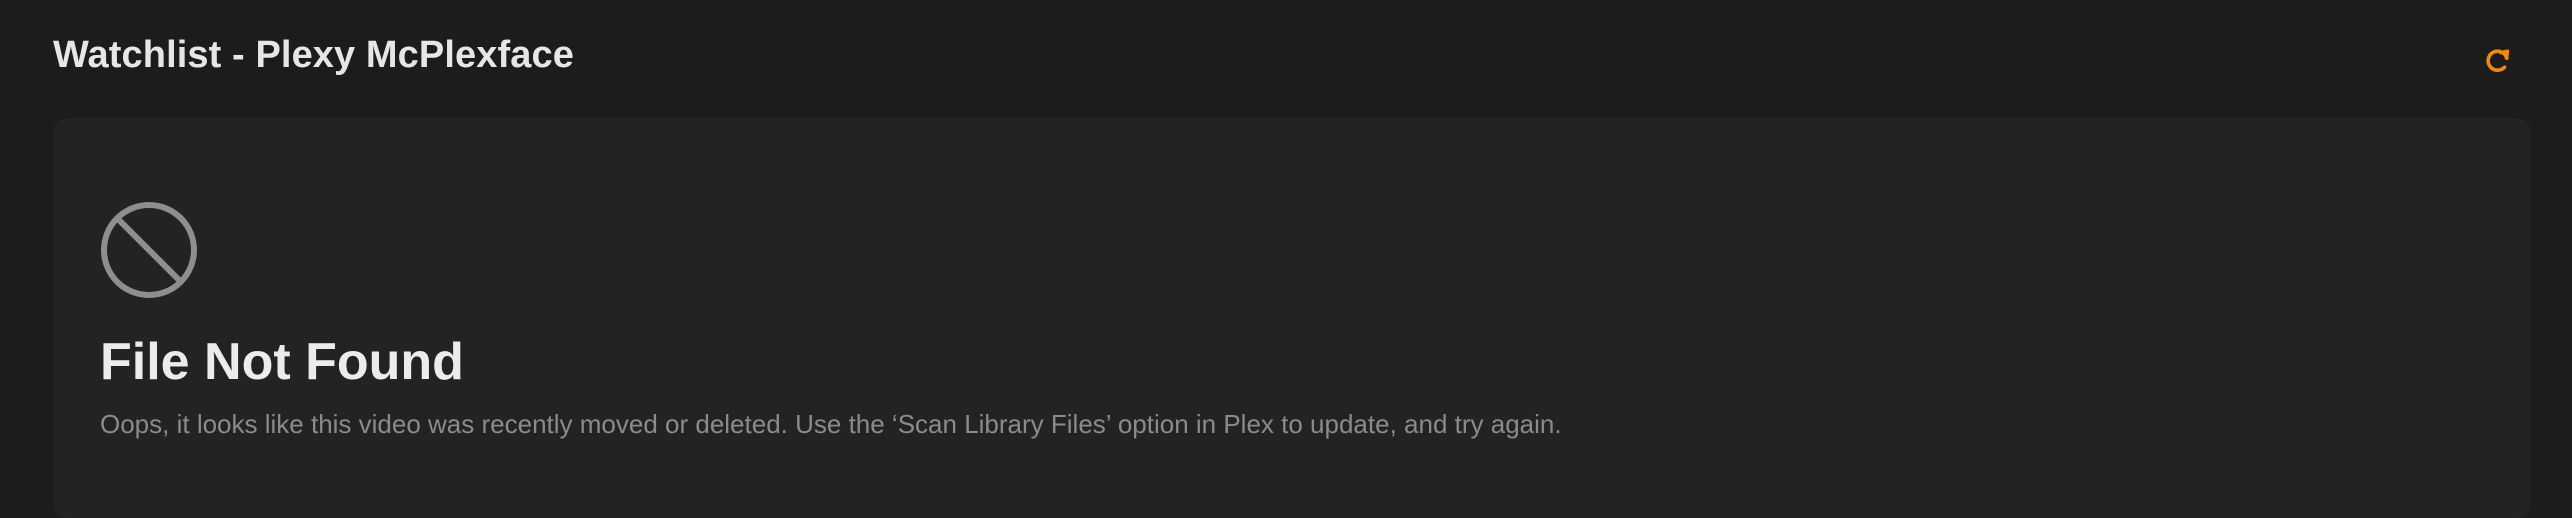 The height and width of the screenshot is (518, 2572). I want to click on refresh-button, so click(2498, 60).